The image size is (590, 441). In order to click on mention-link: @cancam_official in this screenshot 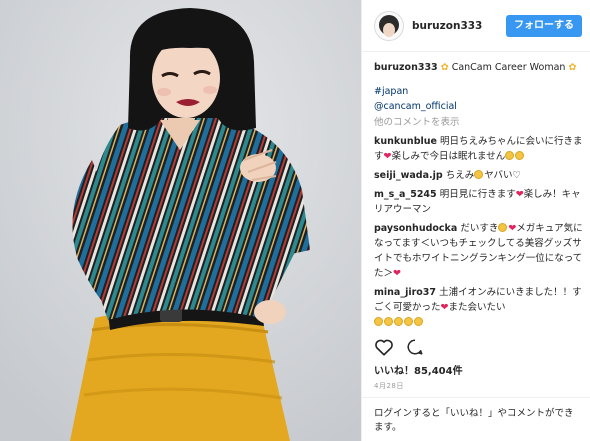, I will do `click(479, 106)`.